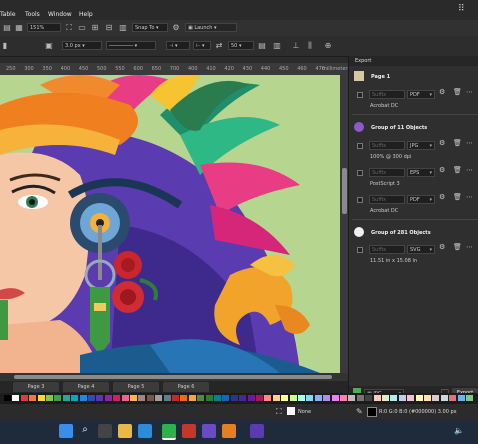 The width and height of the screenshot is (478, 444). I want to click on app-icon-purple, so click(209, 431).